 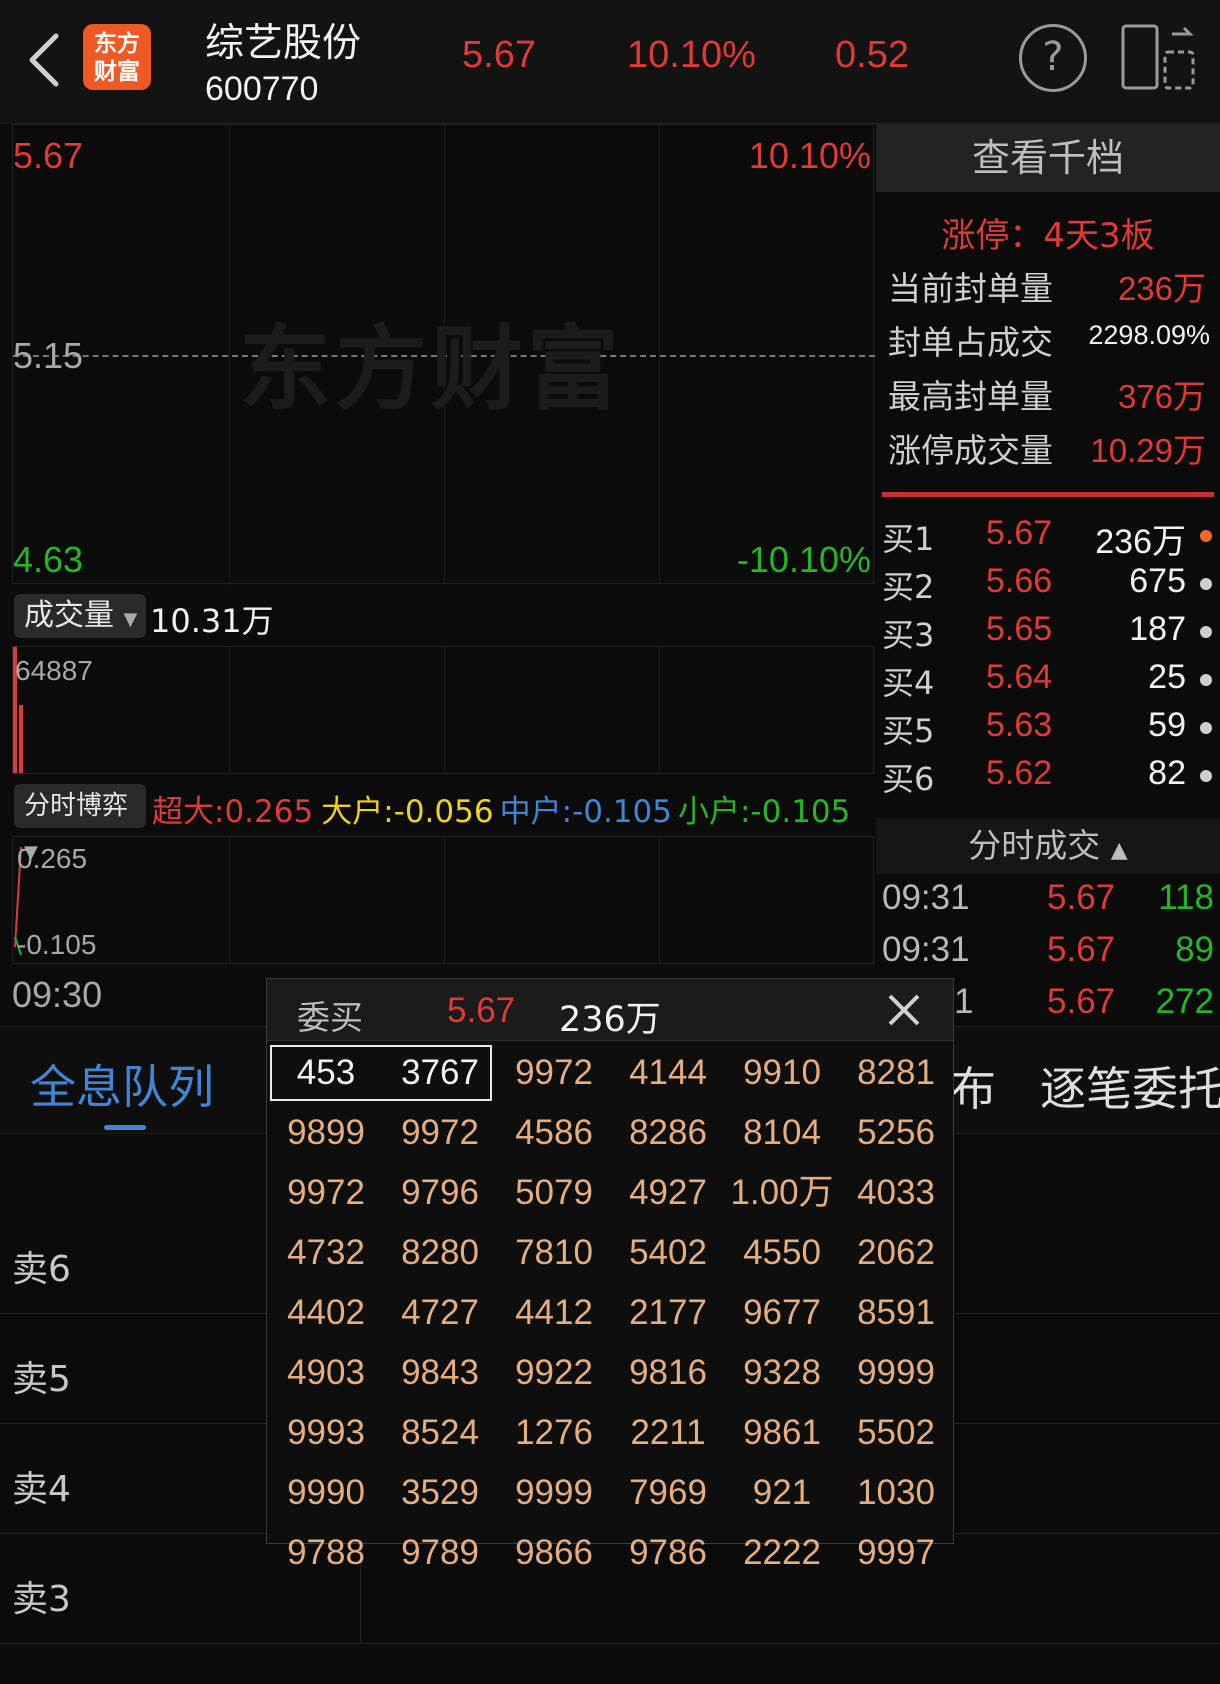 What do you see at coordinates (326, 1313) in the screenshot?
I see `queue-order-cell: 4402` at bounding box center [326, 1313].